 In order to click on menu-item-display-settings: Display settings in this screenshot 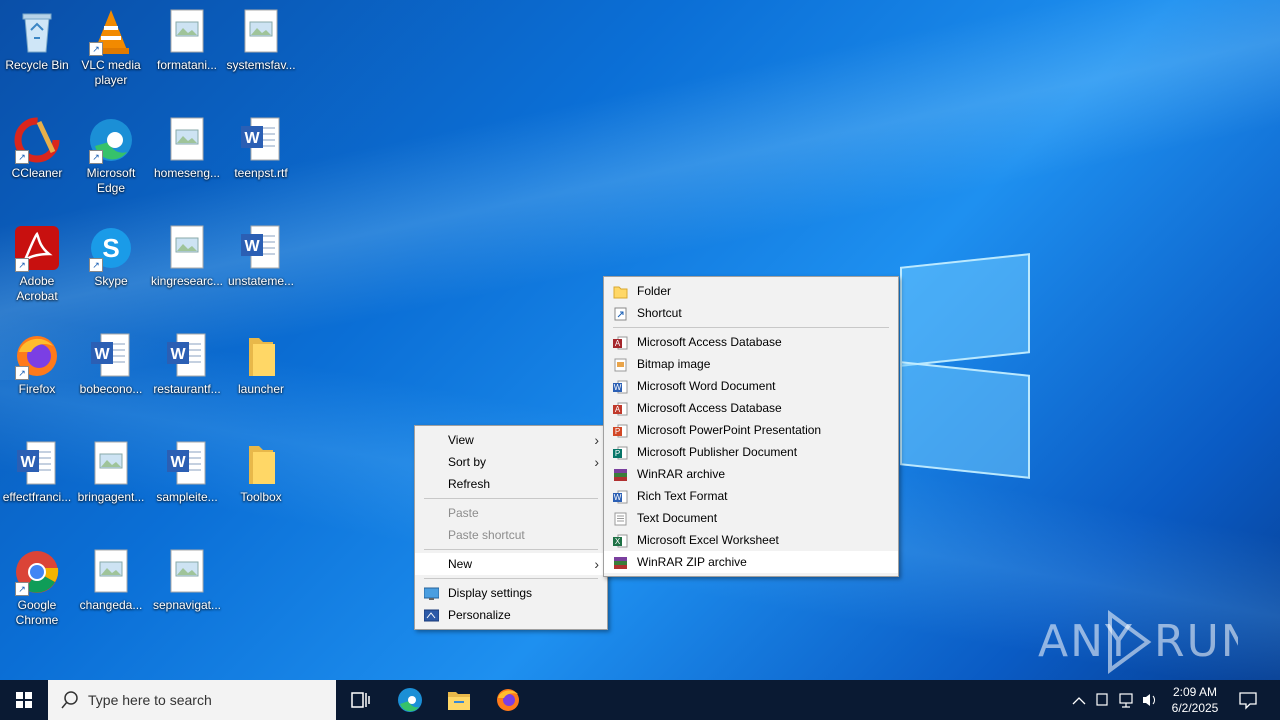, I will do `click(511, 593)`.